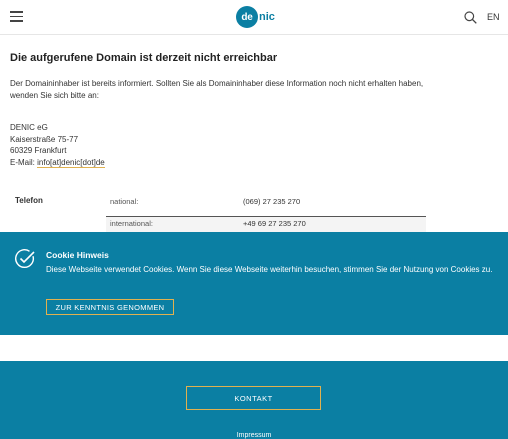 This screenshot has height=439, width=508. What do you see at coordinates (272, 201) in the screenshot?
I see `phone-value: (069) 27 235 270` at bounding box center [272, 201].